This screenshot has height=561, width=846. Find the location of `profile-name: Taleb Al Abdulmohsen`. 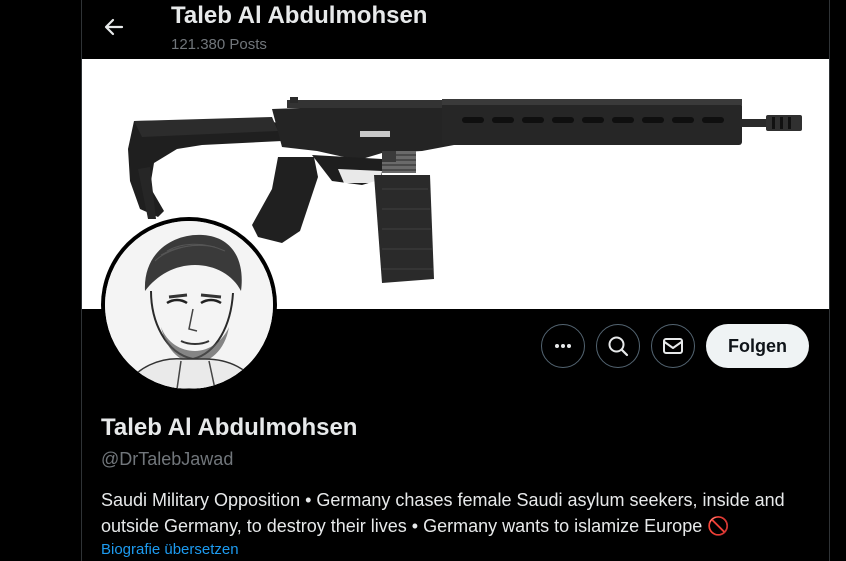

profile-name: Taleb Al Abdulmohsen is located at coordinates (229, 427).